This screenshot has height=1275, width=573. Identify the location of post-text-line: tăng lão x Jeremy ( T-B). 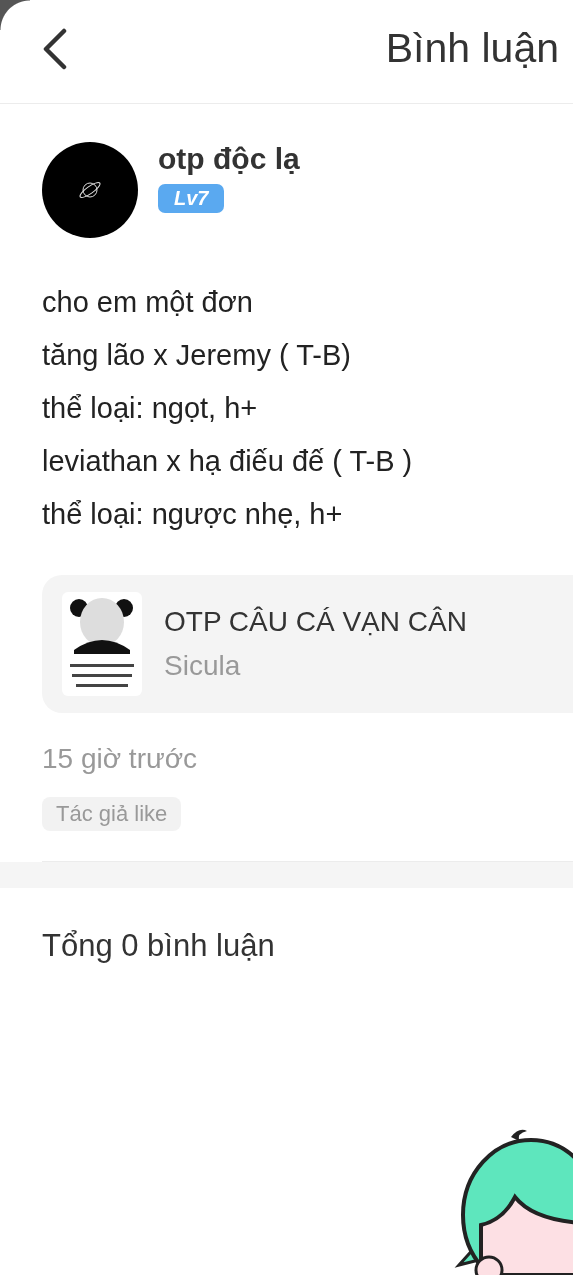
(197, 355).